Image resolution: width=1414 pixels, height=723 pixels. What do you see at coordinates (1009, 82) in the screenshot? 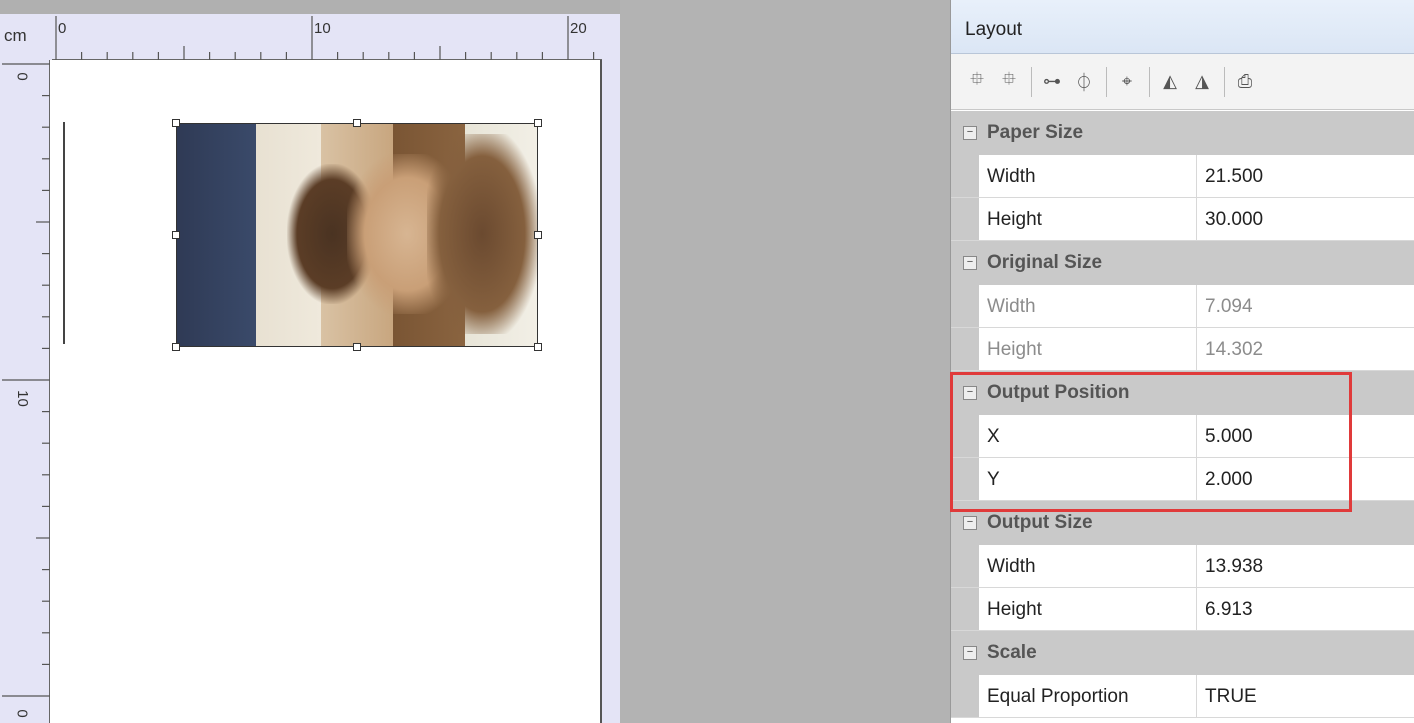
I see `align-top-right-icon: ⯐` at bounding box center [1009, 82].